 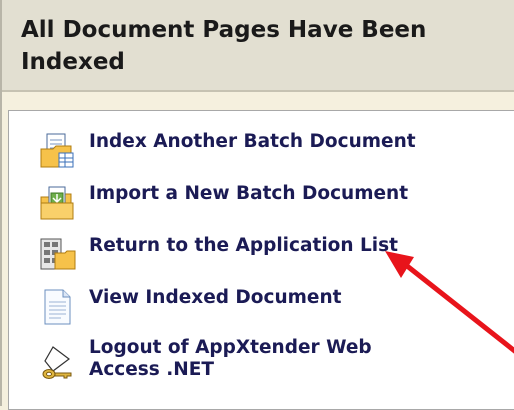 What do you see at coordinates (248, 194) in the screenshot?
I see `menu-item-label: Import a New Batch Document` at bounding box center [248, 194].